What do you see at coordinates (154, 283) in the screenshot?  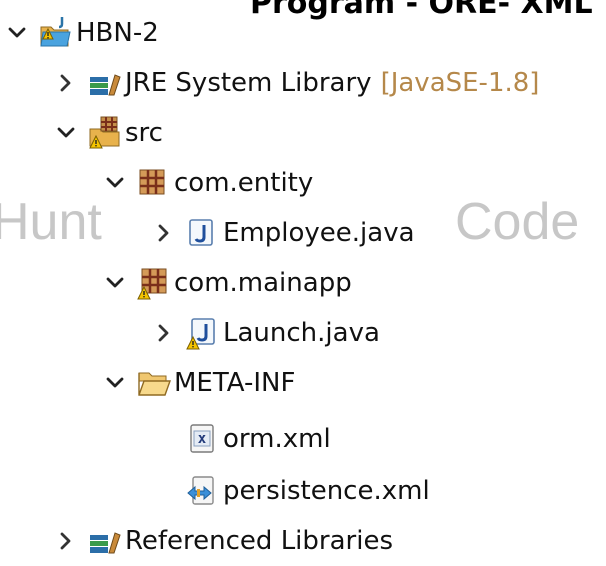 I see `package-warning-icon` at bounding box center [154, 283].